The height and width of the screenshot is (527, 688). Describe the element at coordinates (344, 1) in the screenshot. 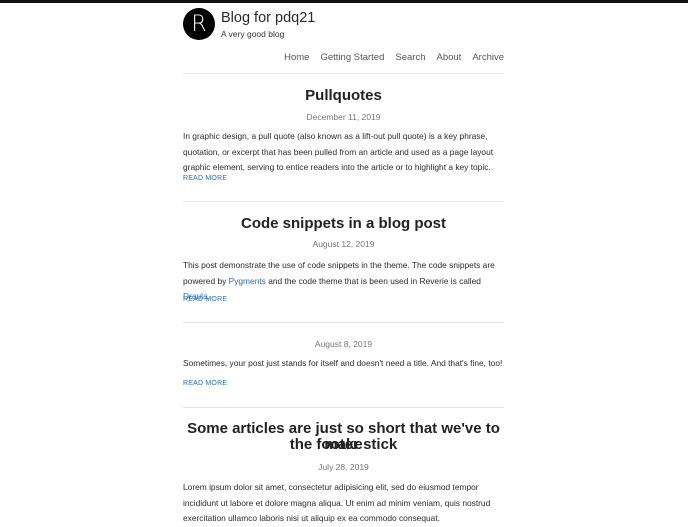

I see `top-bar` at that location.